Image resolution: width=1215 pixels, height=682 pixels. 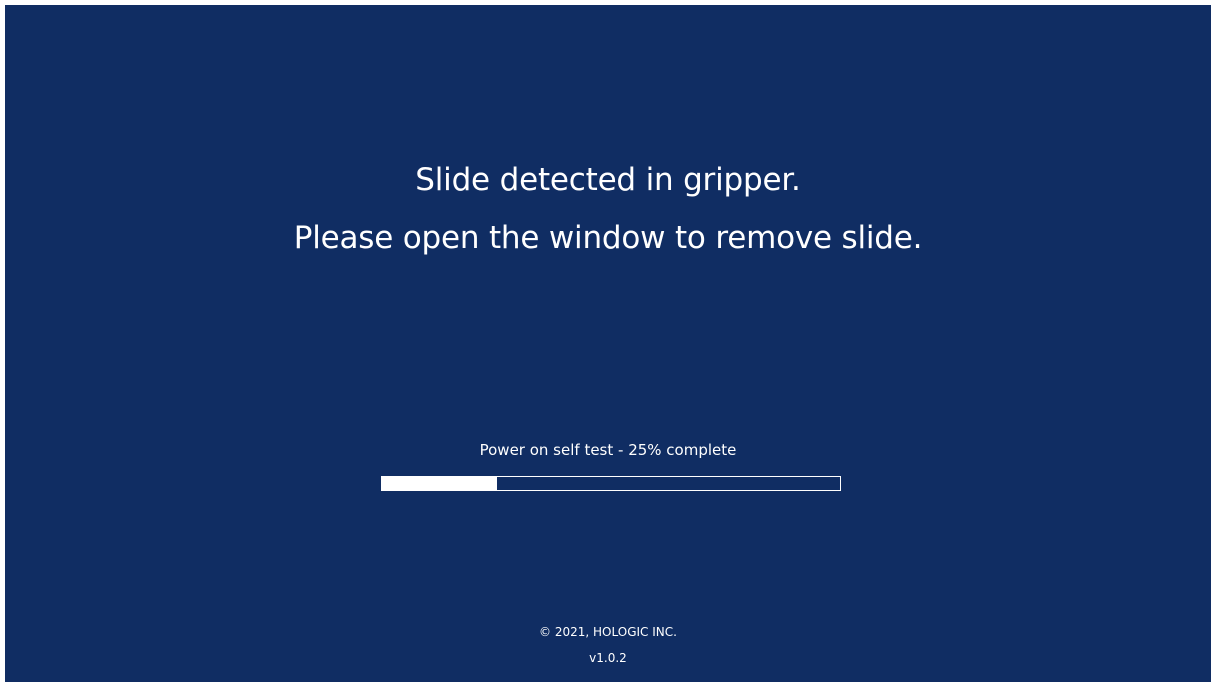 What do you see at coordinates (608, 658) in the screenshot?
I see `version-text: v1.0.2` at bounding box center [608, 658].